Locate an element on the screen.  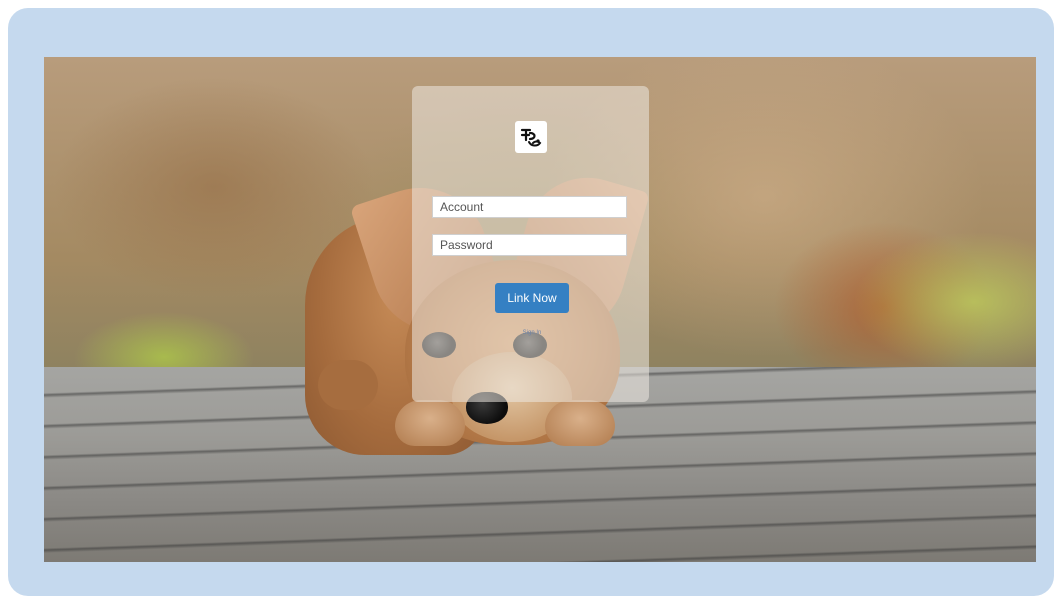
password-input is located at coordinates (529, 245).